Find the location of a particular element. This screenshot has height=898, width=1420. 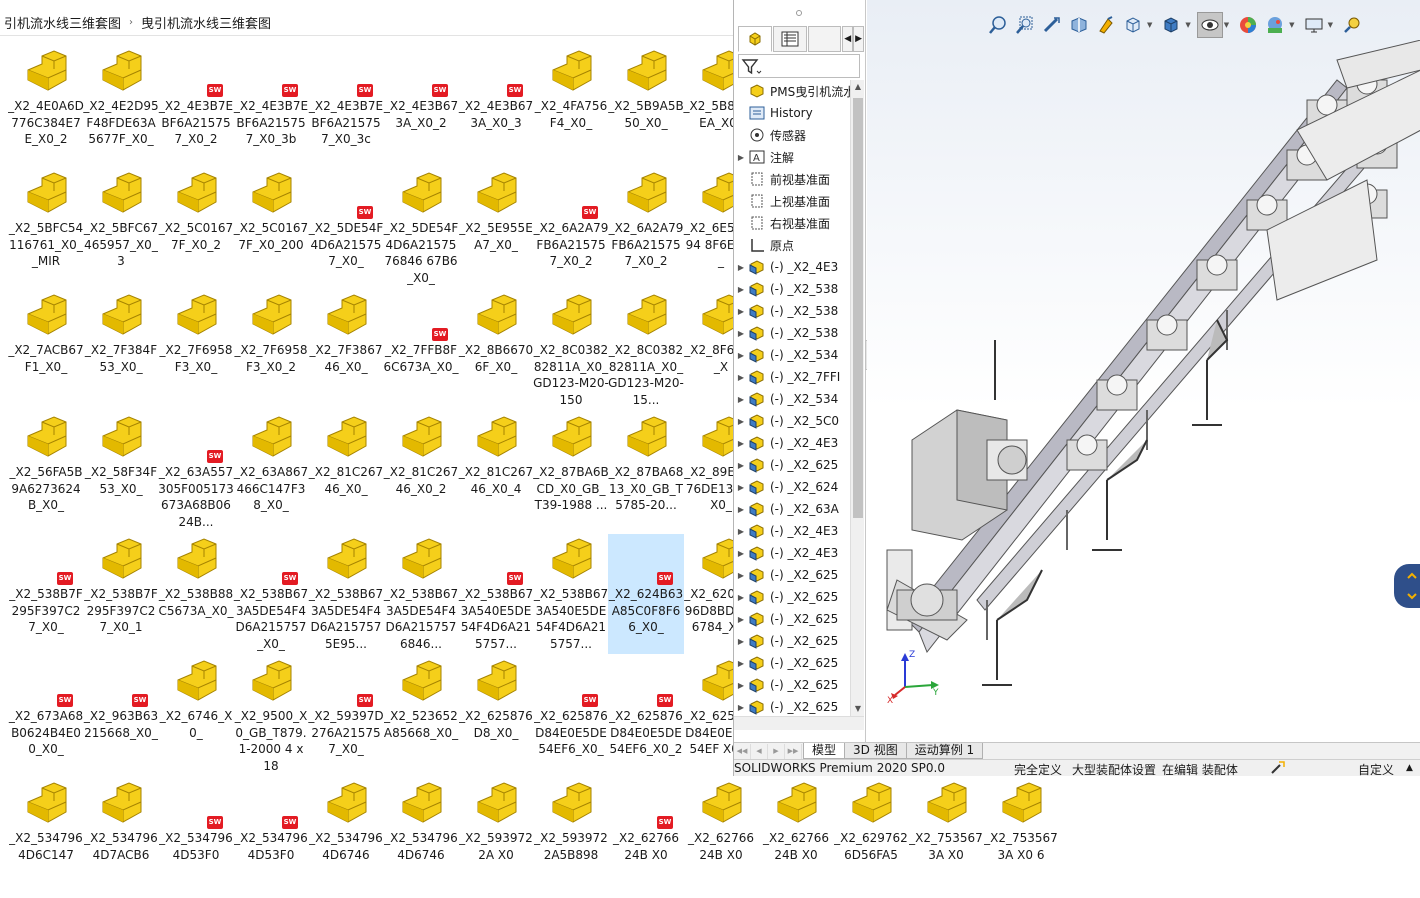

zoom-to-fit-icon is located at coordinates (998, 25).